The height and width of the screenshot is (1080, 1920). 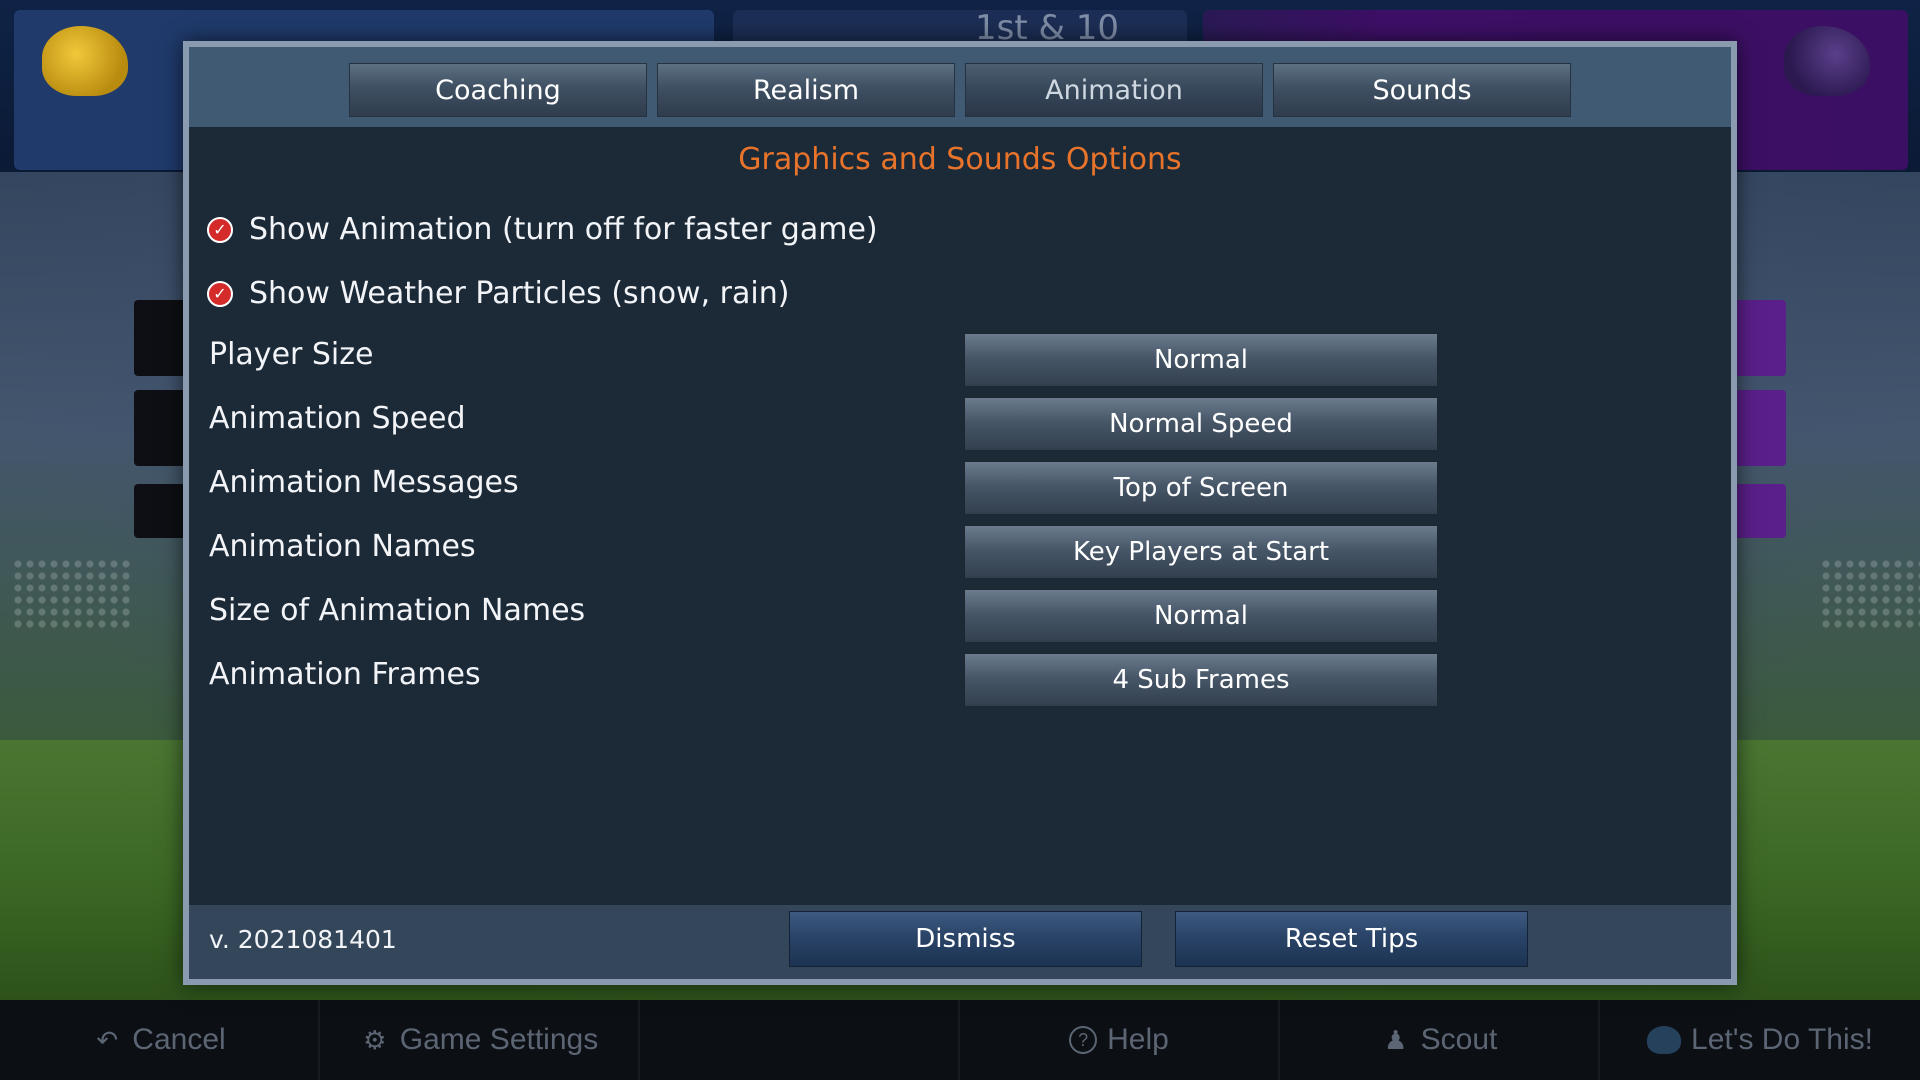 What do you see at coordinates (375, 1039) in the screenshot?
I see `gear-icon: ⚙` at bounding box center [375, 1039].